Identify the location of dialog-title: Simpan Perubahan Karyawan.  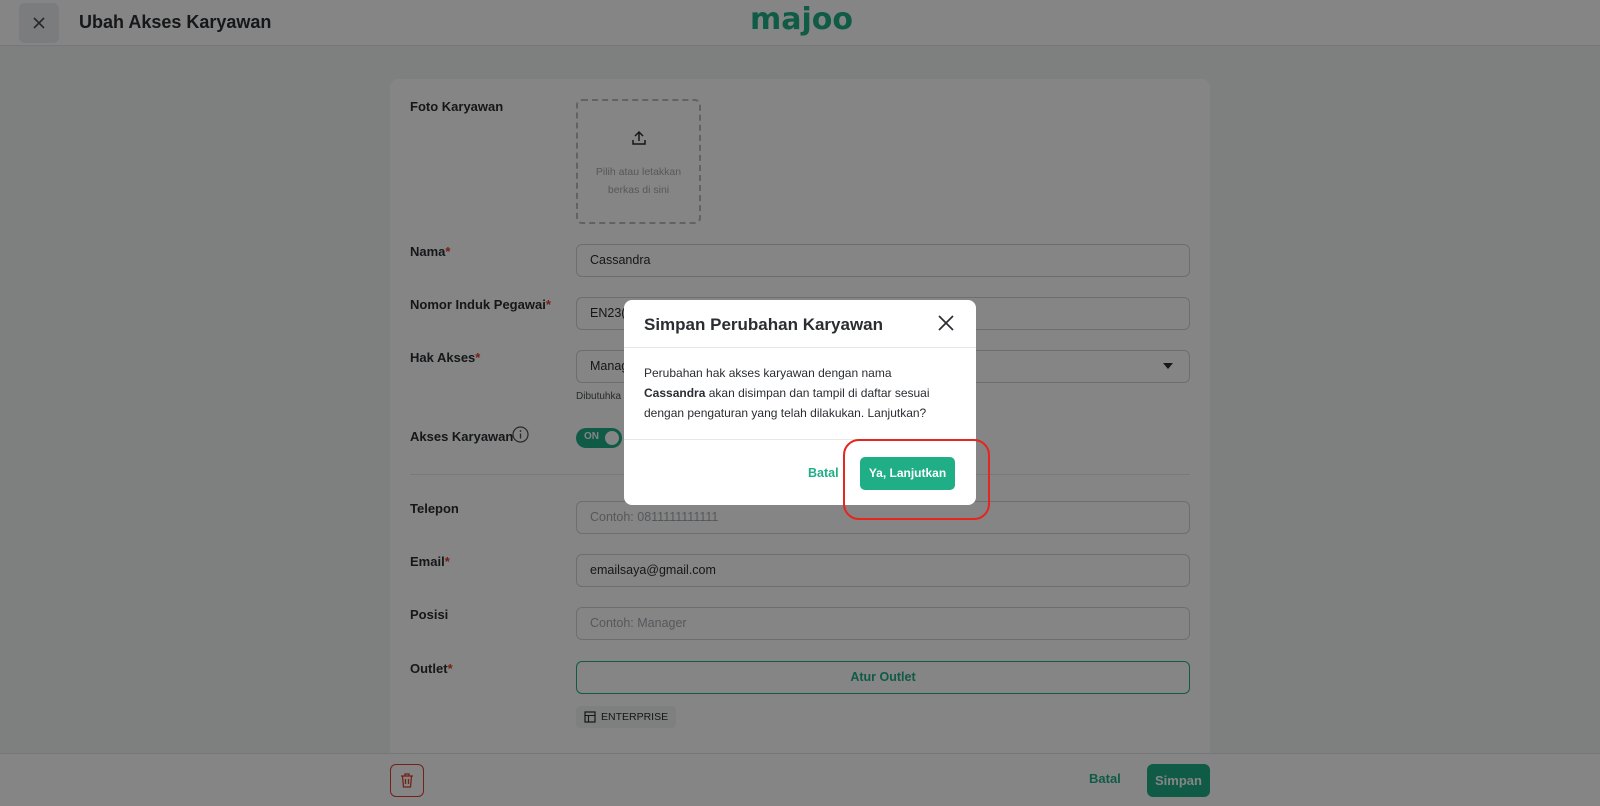
(764, 324).